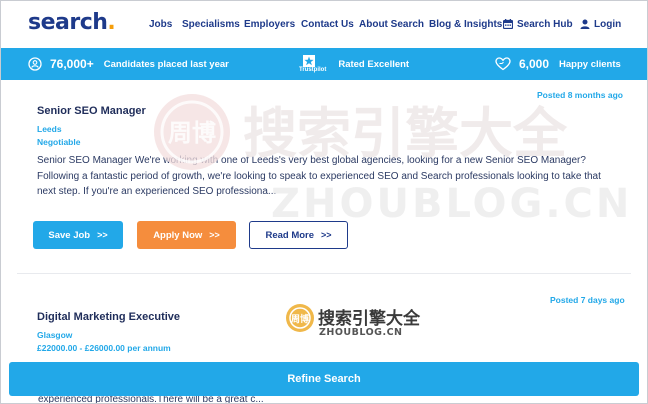  I want to click on nav-about-search: About Search, so click(391, 24).